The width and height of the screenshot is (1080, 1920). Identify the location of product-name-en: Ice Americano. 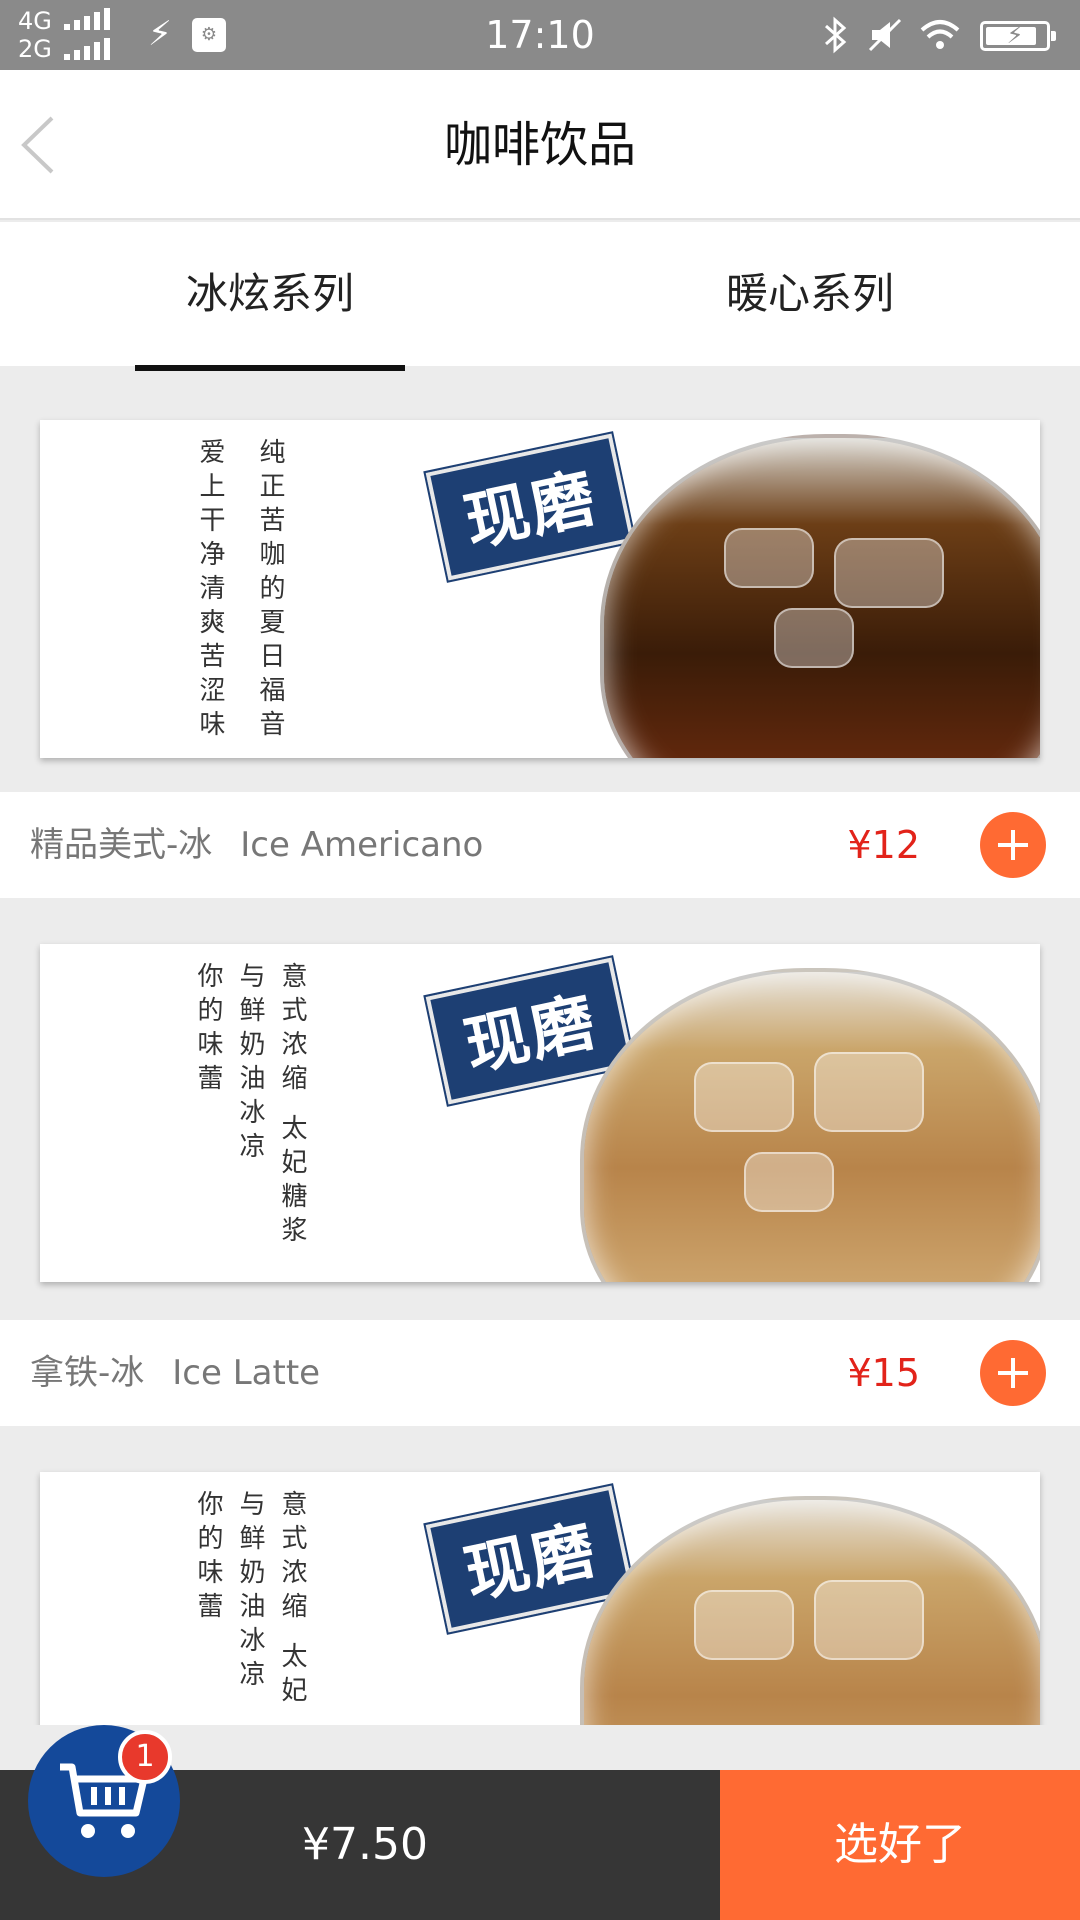
(362, 845).